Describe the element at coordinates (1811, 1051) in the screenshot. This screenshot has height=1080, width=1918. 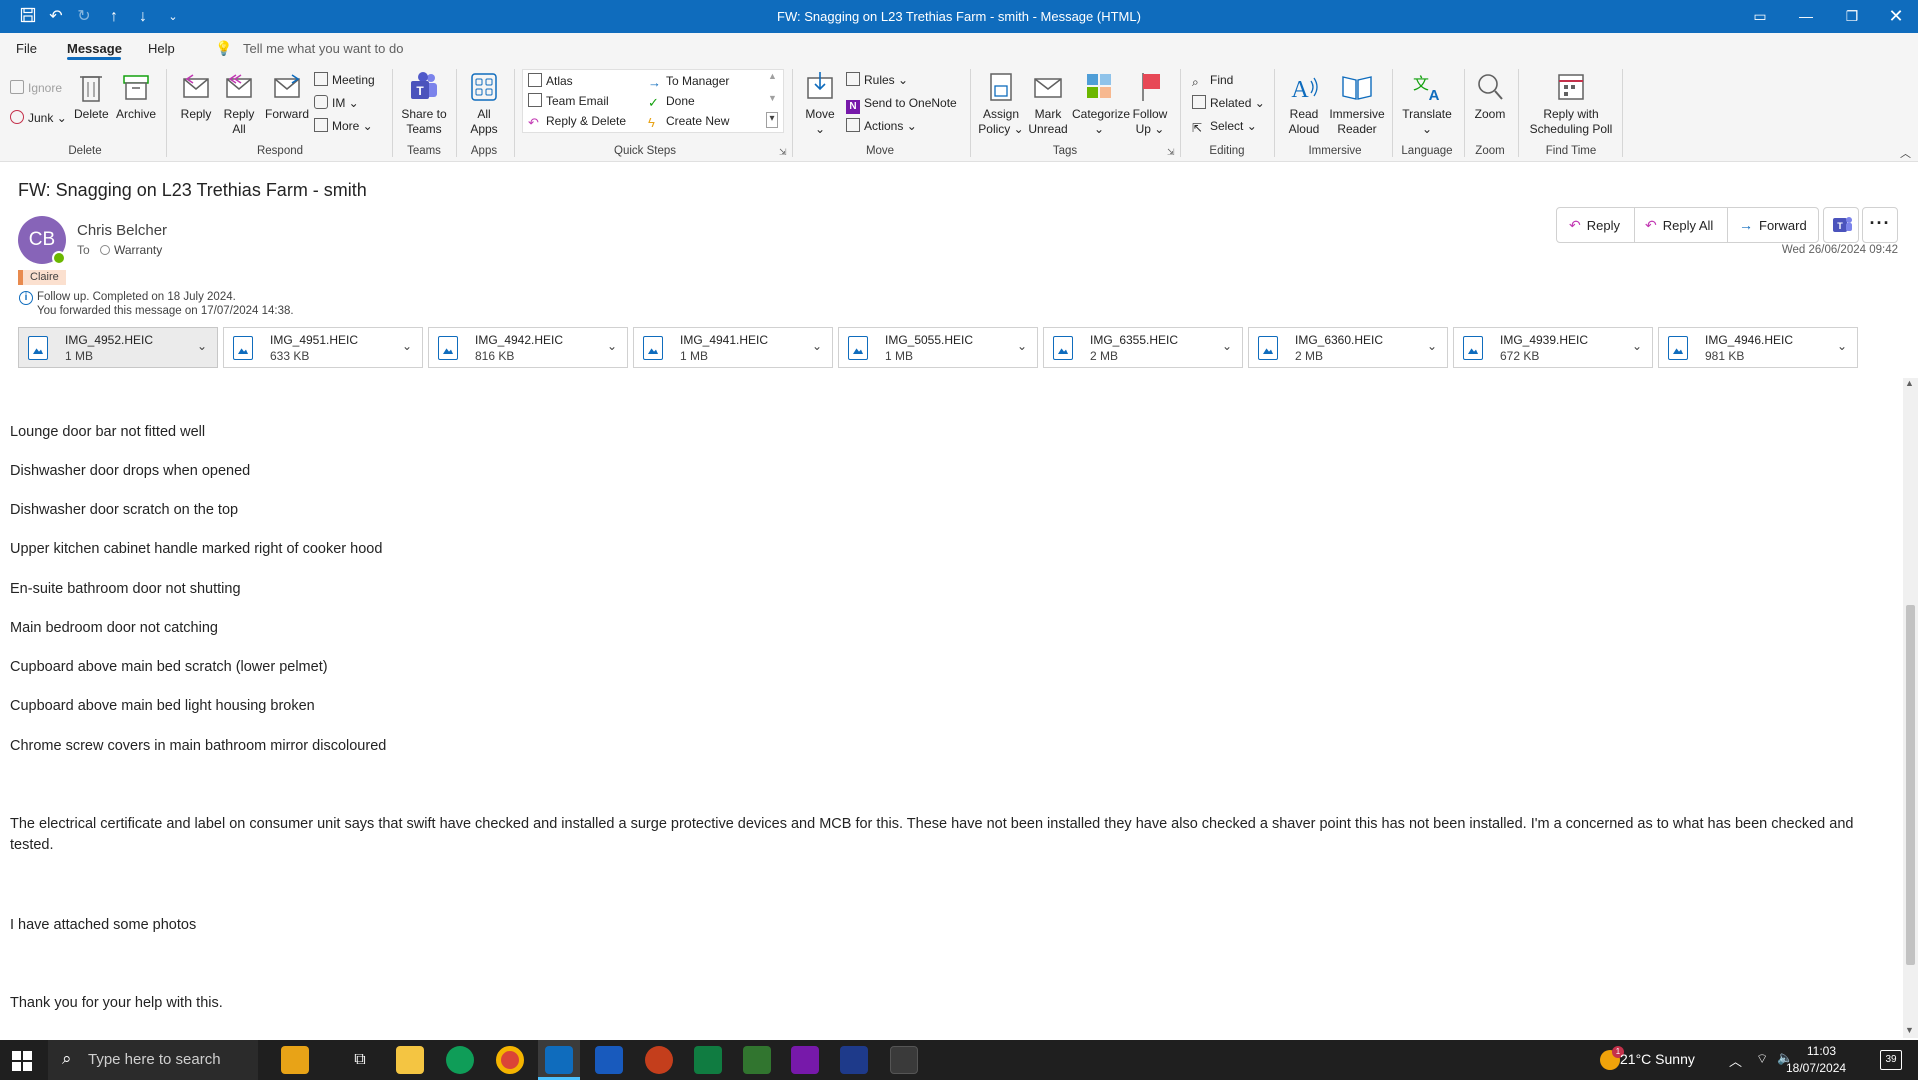
I see `clock-time: 11:03` at that location.